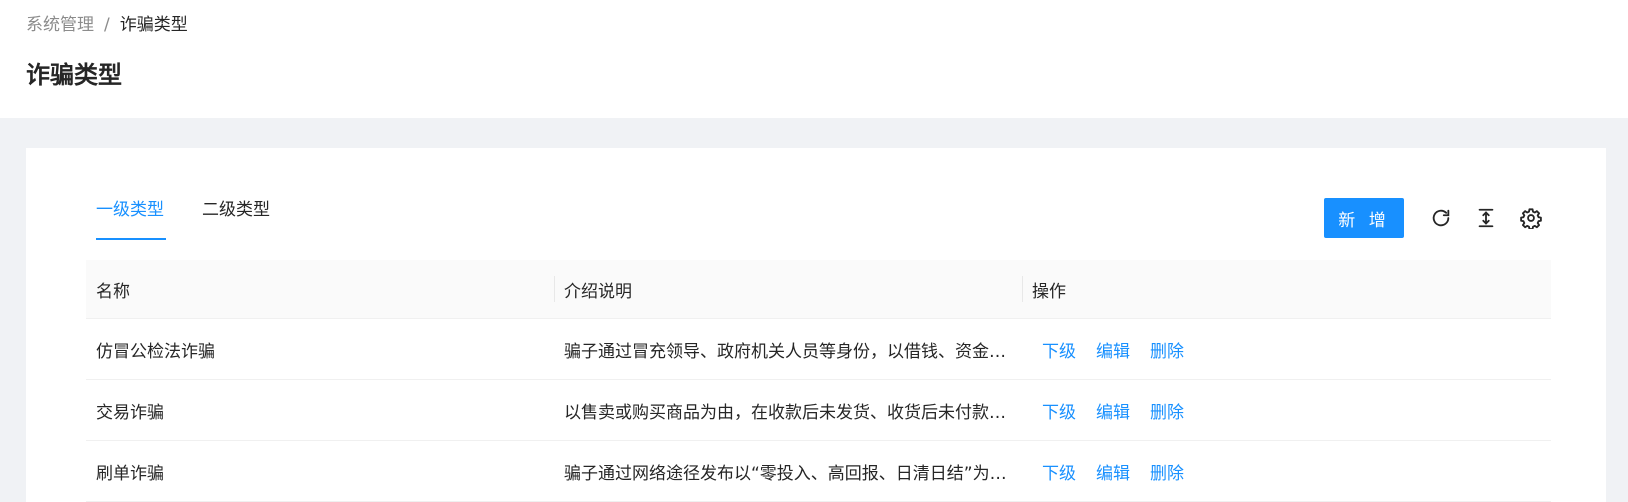 The height and width of the screenshot is (502, 1628). Describe the element at coordinates (320, 471) in the screenshot. I see `cell-name: 刷单诈骗` at that location.